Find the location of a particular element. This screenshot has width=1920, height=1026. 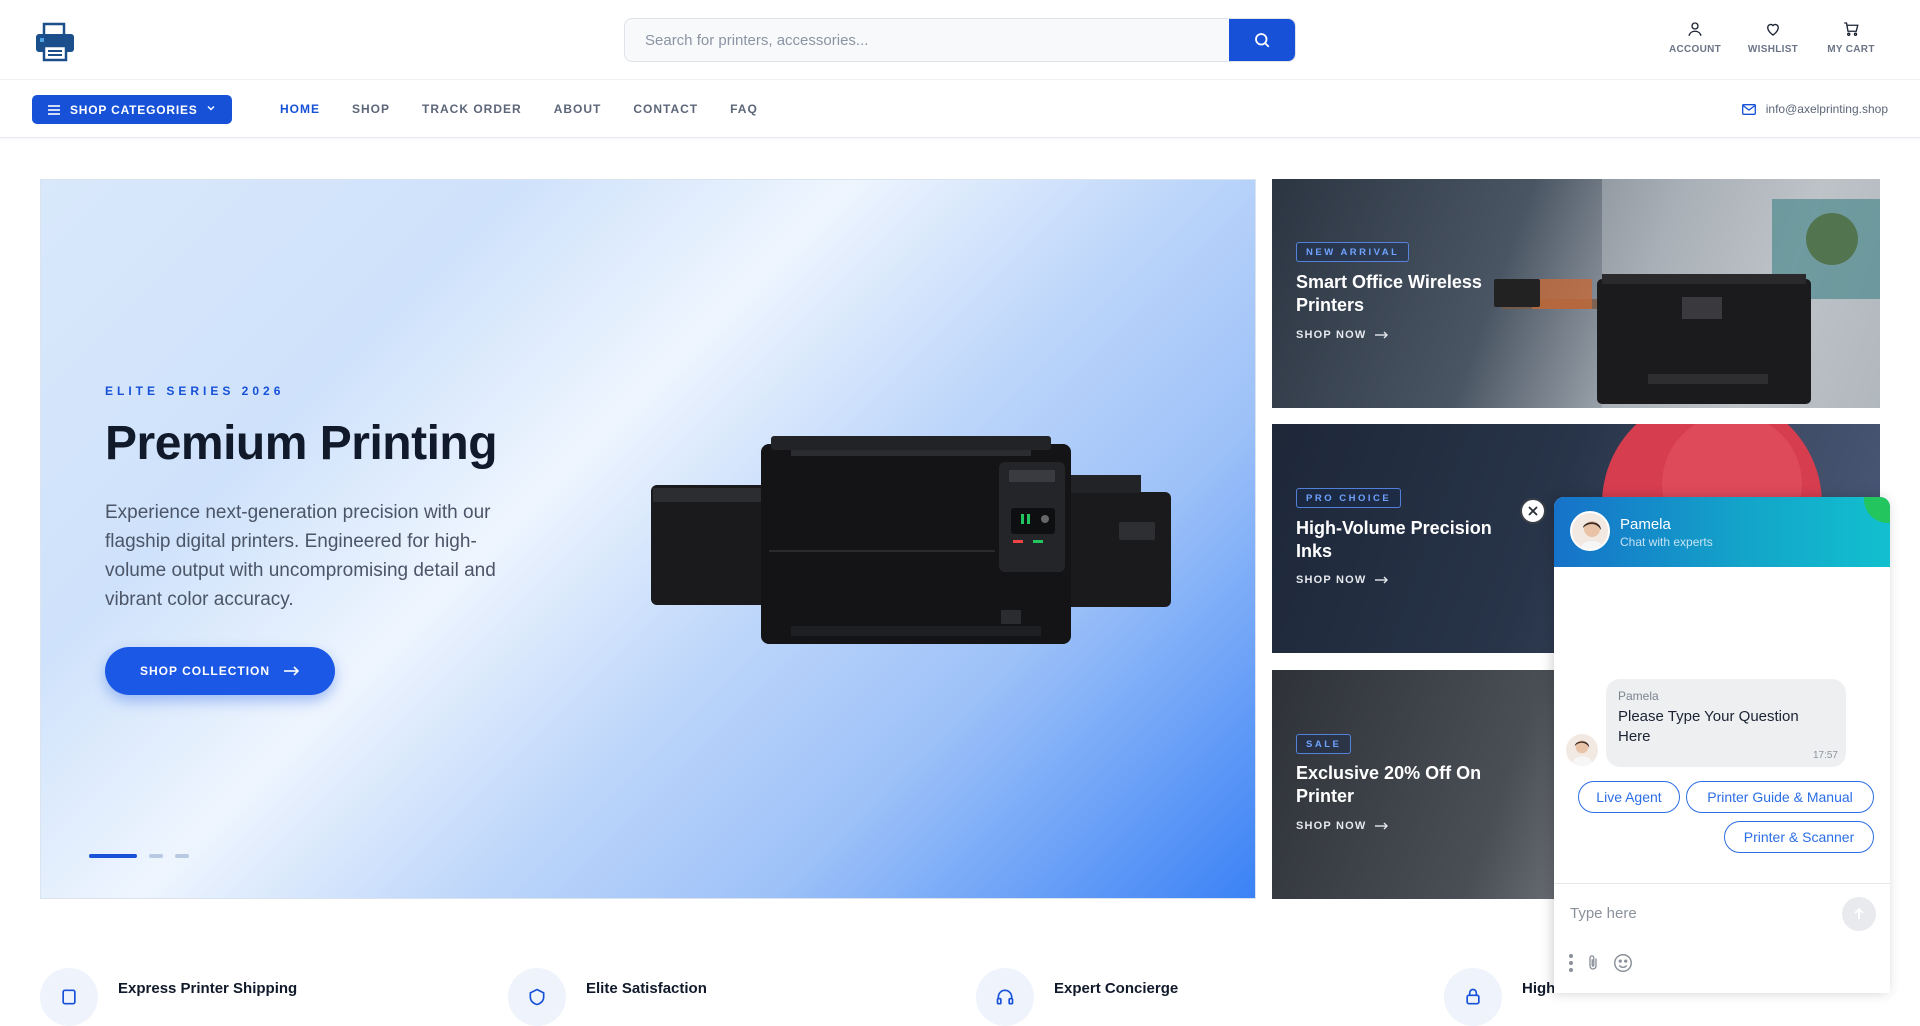

feature-security: High is located at coordinates (1499, 997).